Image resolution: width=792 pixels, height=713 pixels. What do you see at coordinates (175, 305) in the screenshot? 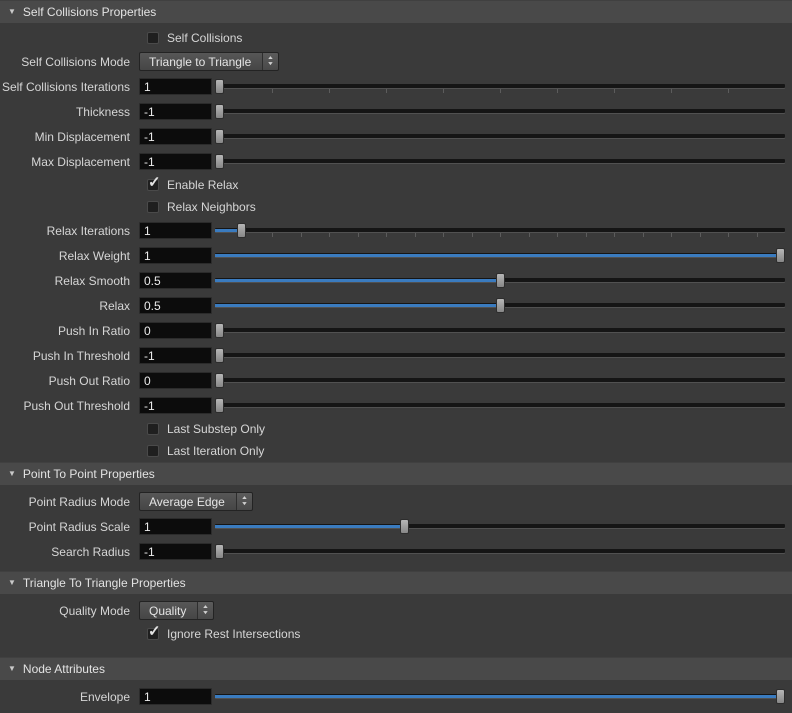
I see `relax-field` at bounding box center [175, 305].